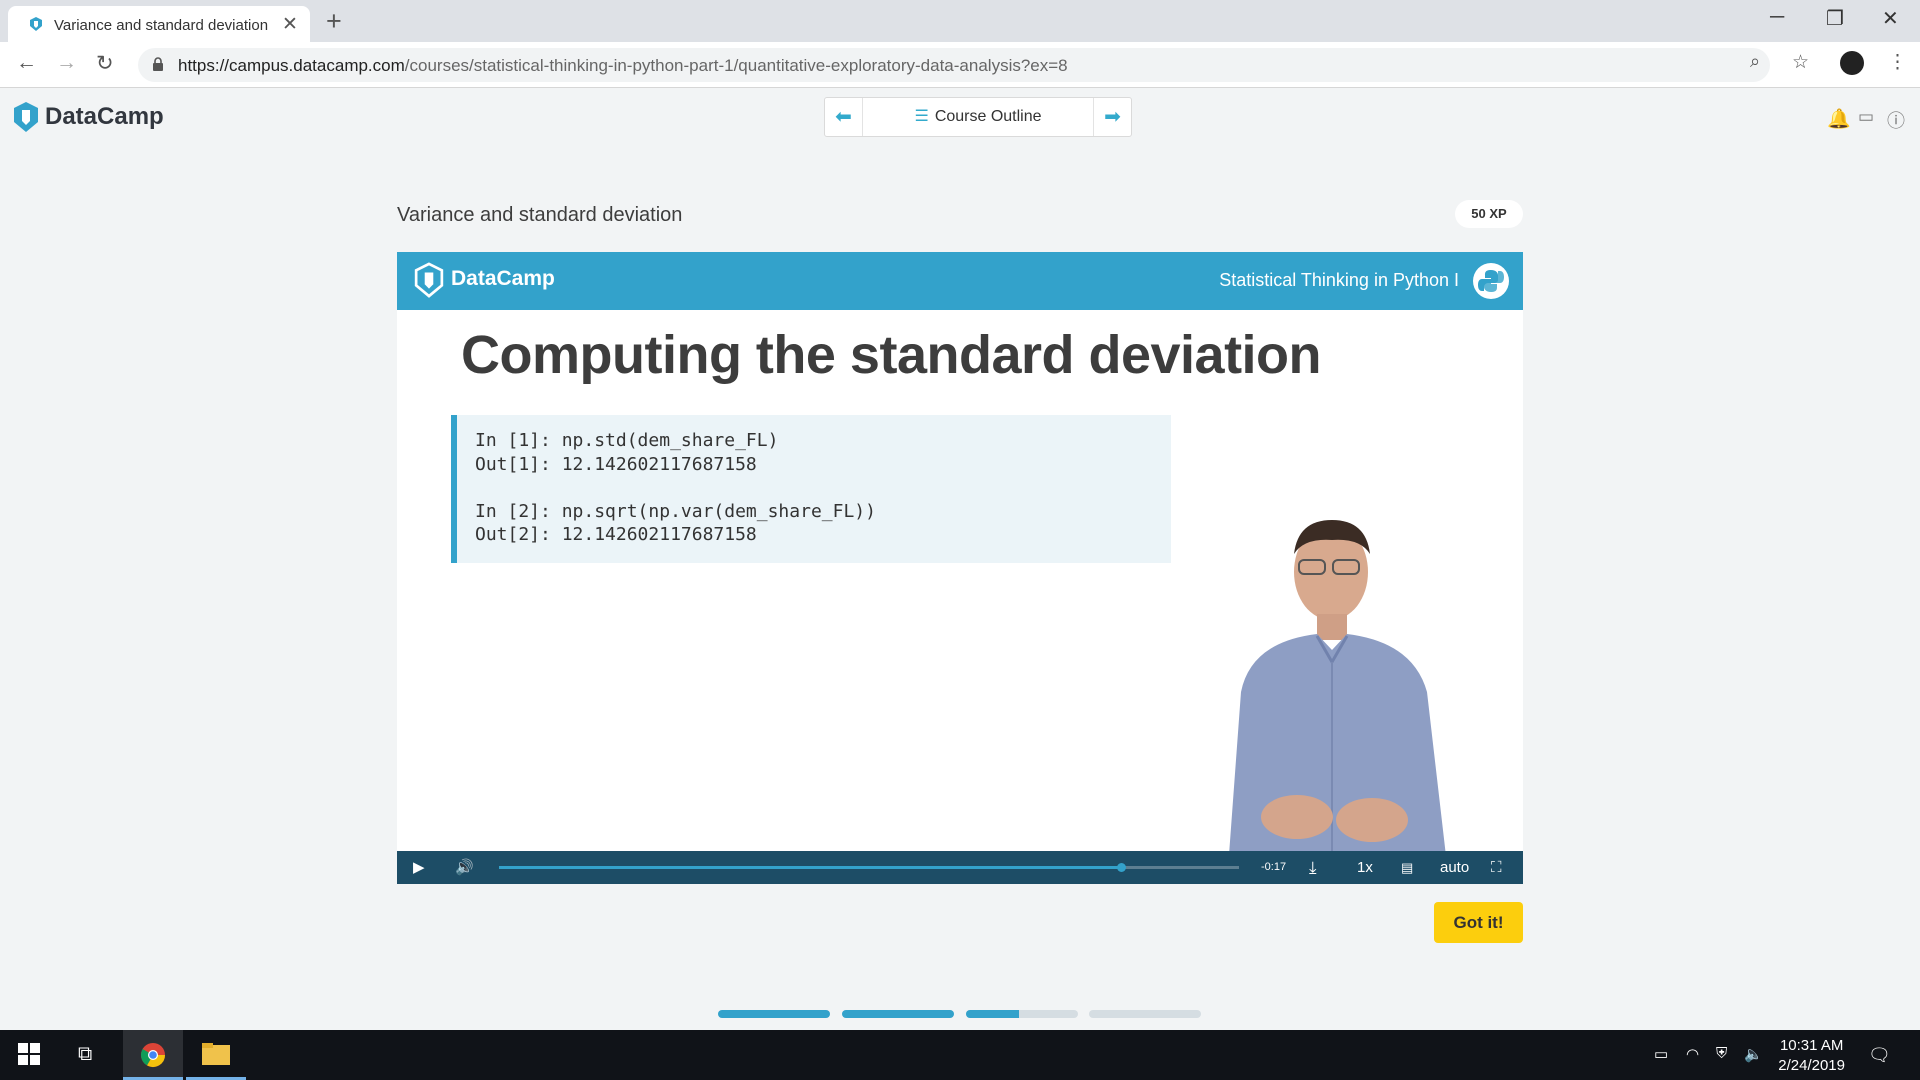 Image resolution: width=1920 pixels, height=1080 pixels. Describe the element at coordinates (1835, 18) in the screenshot. I see `restore-icon: ❐` at that location.